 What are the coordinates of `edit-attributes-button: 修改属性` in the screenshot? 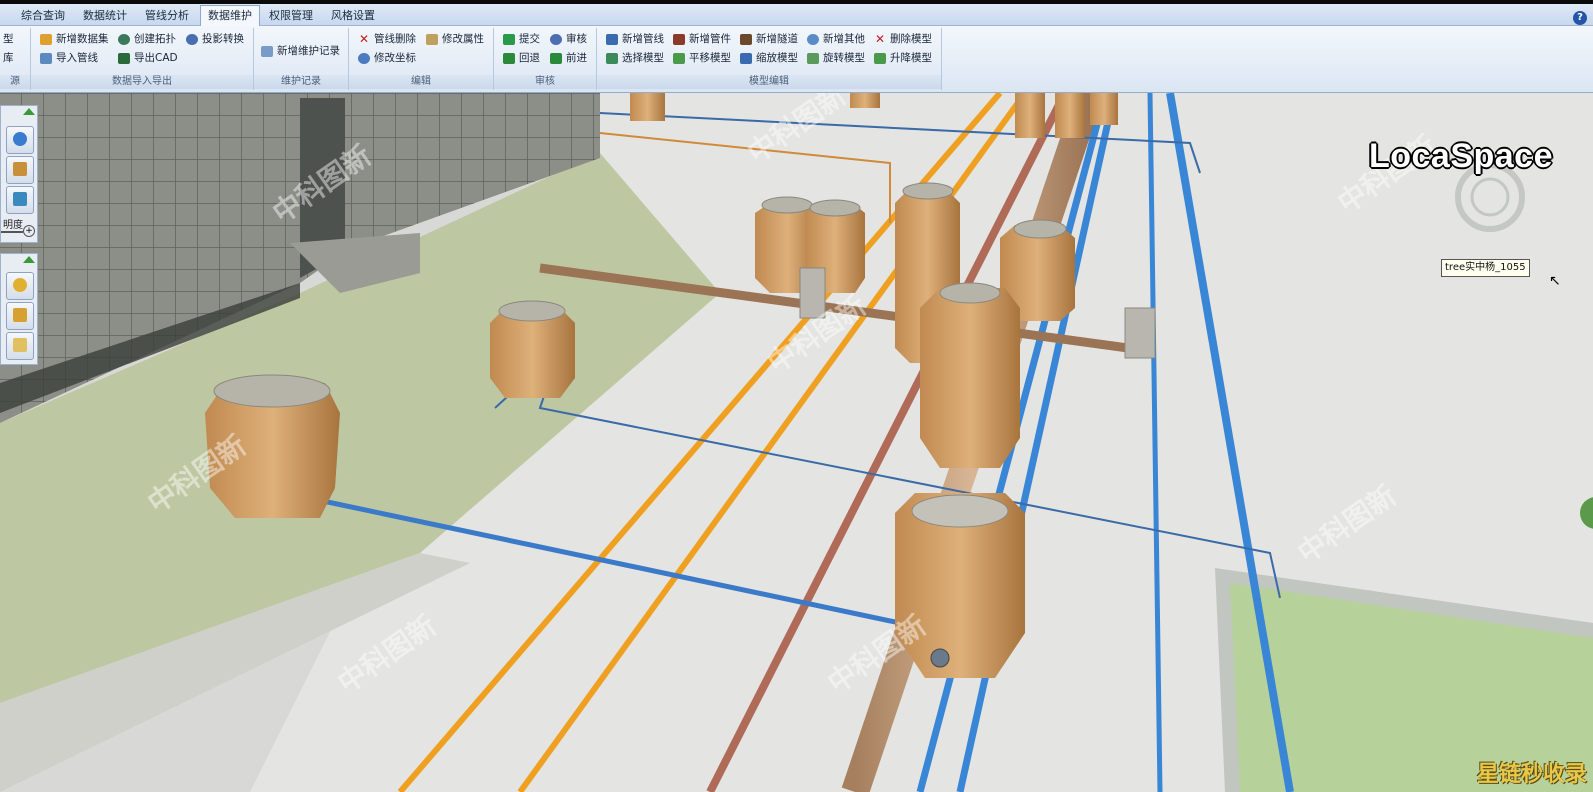 It's located at (454, 39).